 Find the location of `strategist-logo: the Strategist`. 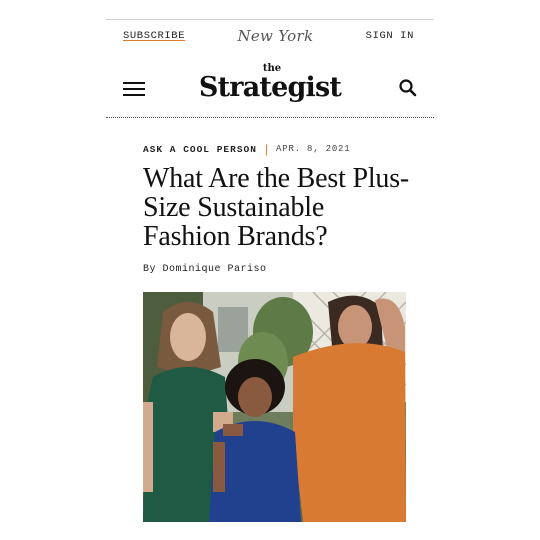

strategist-logo: the Strategist is located at coordinates (270, 83).